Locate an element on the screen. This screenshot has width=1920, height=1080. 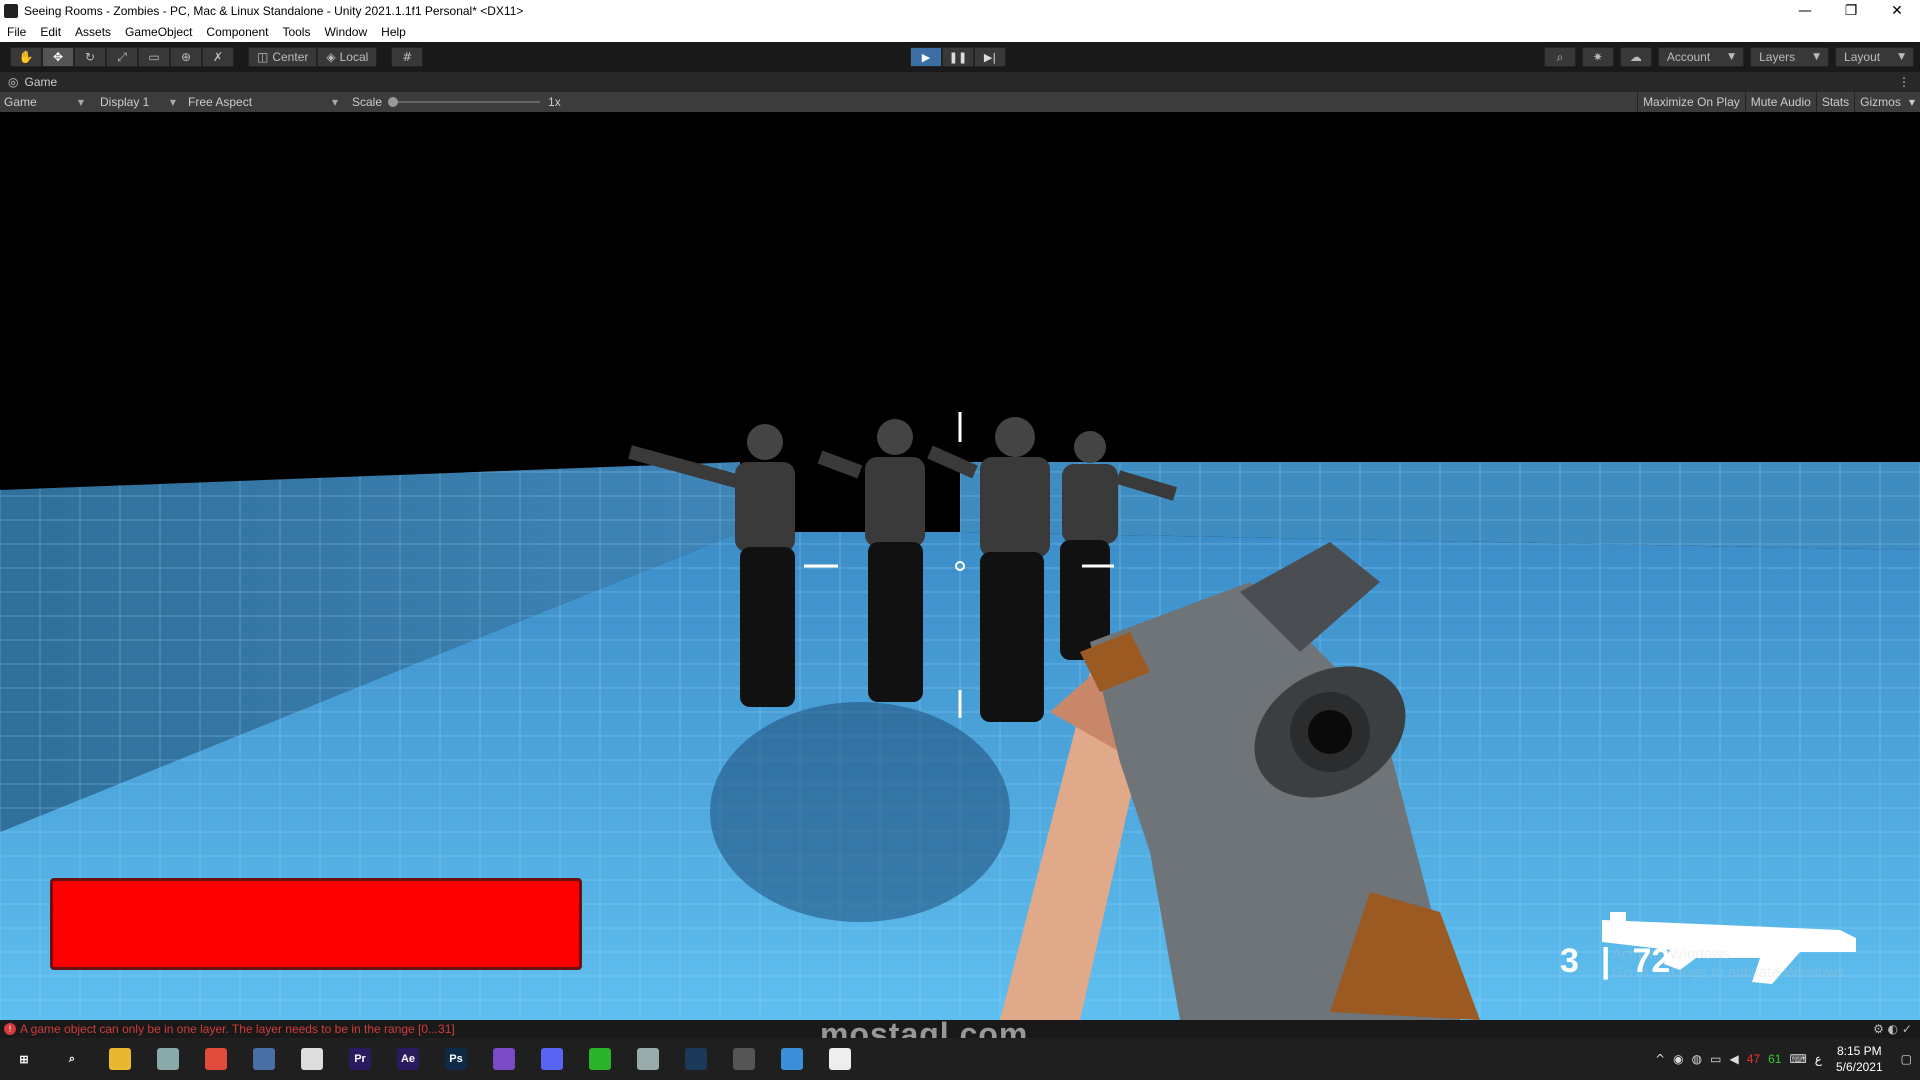
notification-icon: ▢ is located at coordinates (1906, 1059).